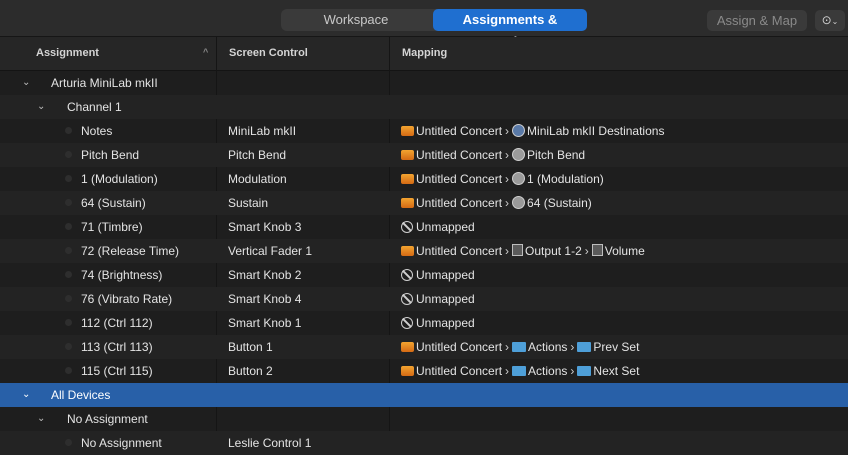  I want to click on mapping-segment: 64 (Sustain), so click(559, 203).